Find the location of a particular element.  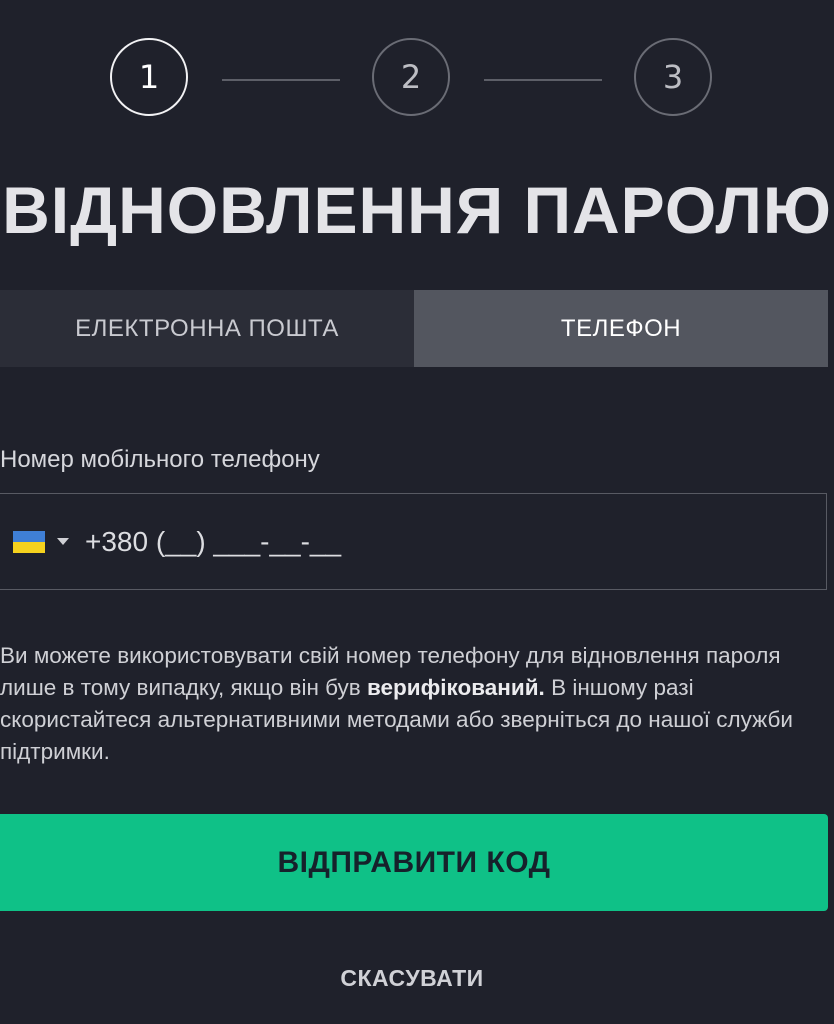

page-title: ВІДНОВЛЕННЯ ПАРОЛЮ is located at coordinates (417, 210).